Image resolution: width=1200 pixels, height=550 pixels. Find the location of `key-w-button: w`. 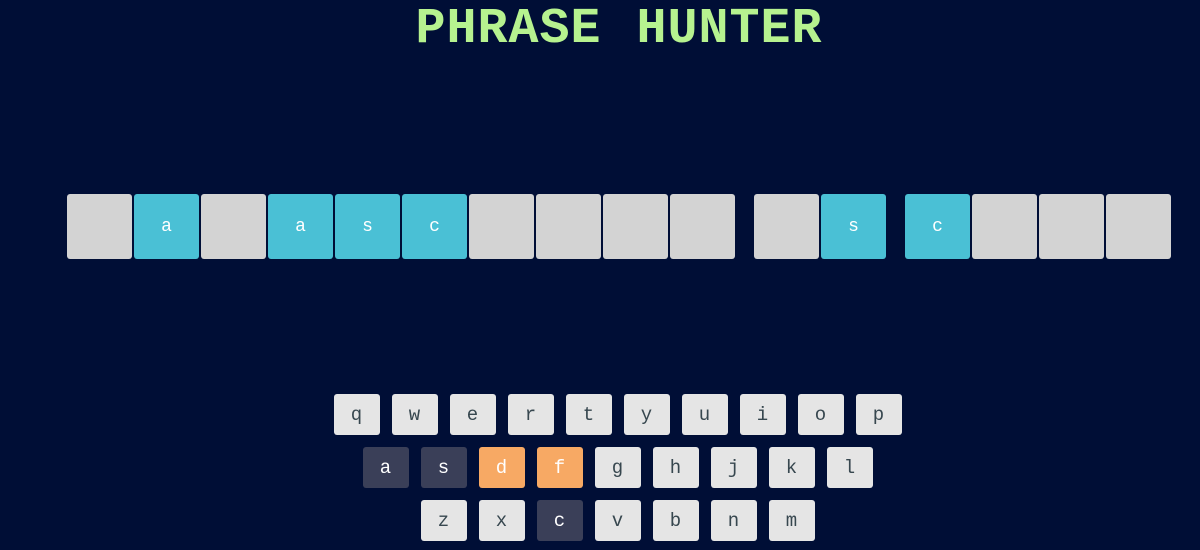

key-w-button: w is located at coordinates (414, 414).